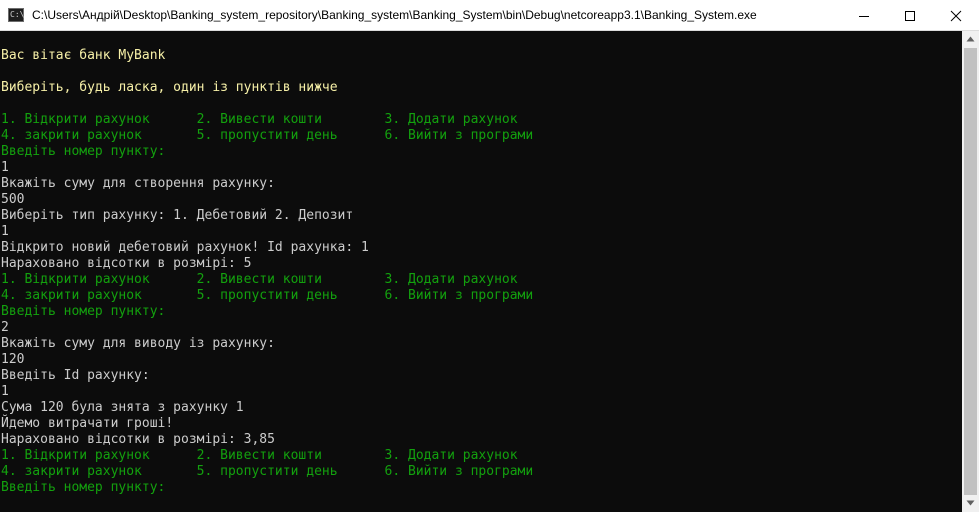  I want to click on scroll-thumb, so click(970, 271).